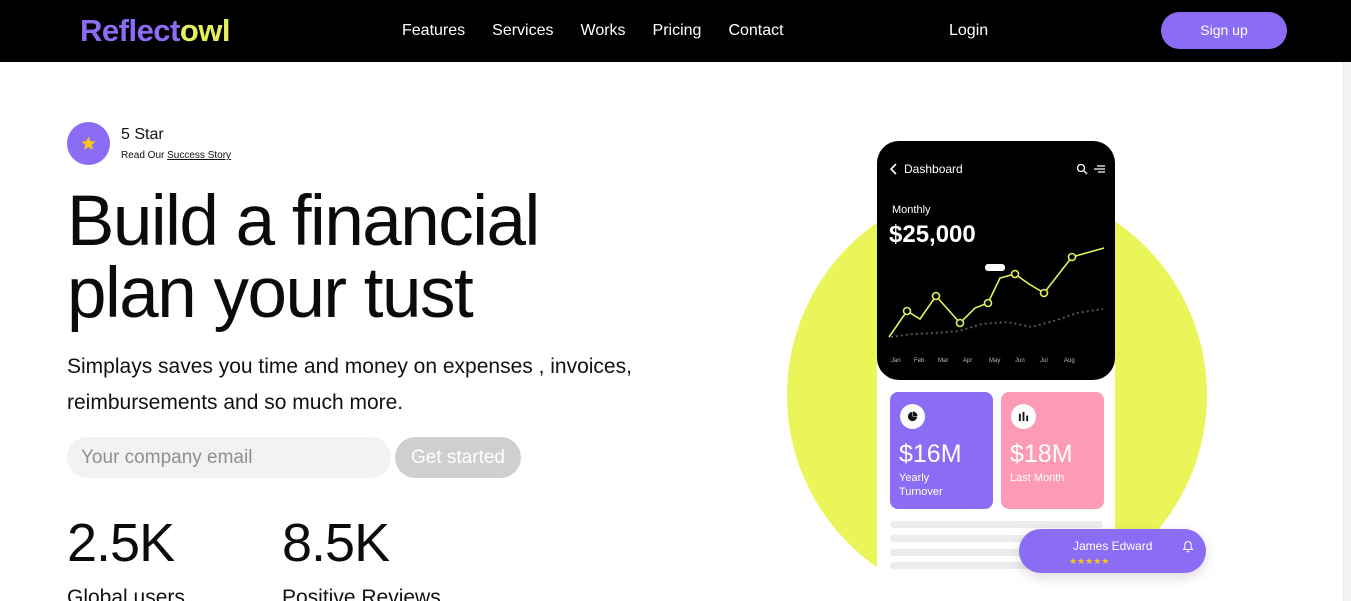 This screenshot has height=601, width=1351. Describe the element at coordinates (336, 543) in the screenshot. I see `stat-value: 8.5K` at that location.